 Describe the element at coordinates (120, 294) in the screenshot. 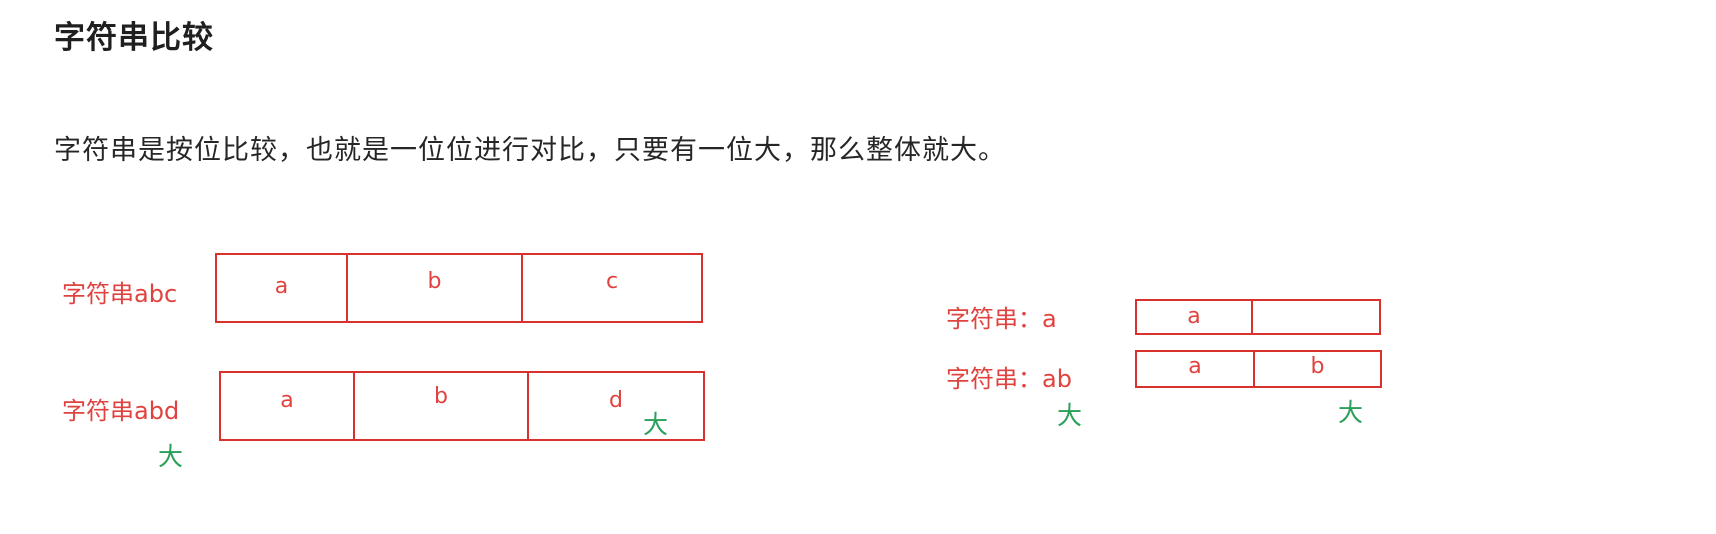

I see `string-abc-label: 字符串abc` at that location.